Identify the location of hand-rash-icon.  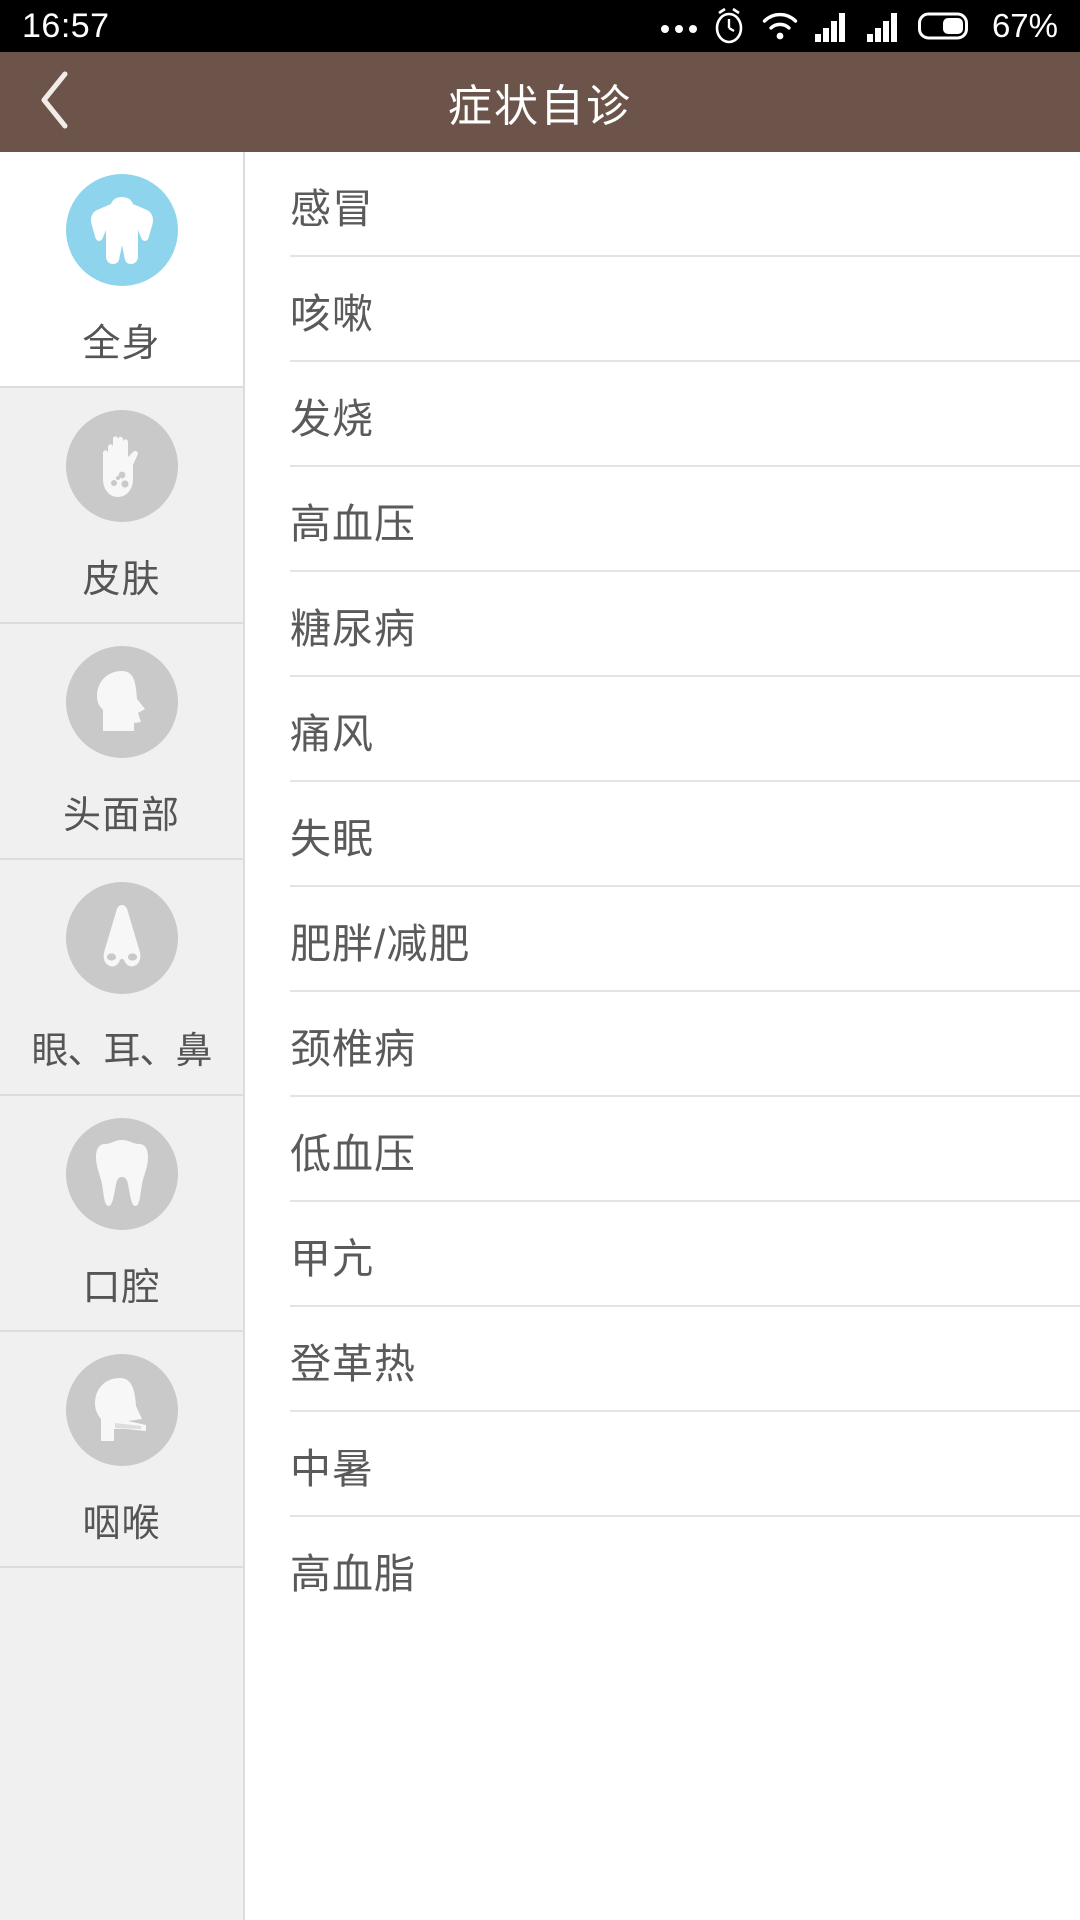
(121, 466).